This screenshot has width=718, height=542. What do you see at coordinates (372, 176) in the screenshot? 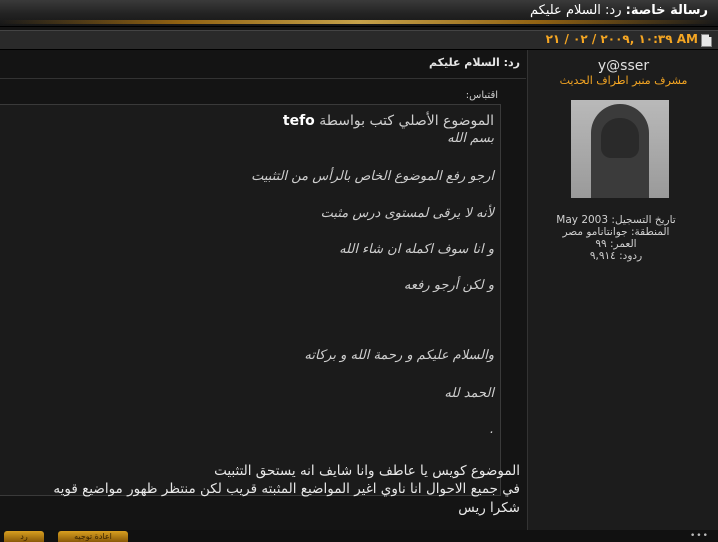
I see `quote-line: ارجو رفع الموضوع الخاص بالرأس من التثبيت` at bounding box center [372, 176].